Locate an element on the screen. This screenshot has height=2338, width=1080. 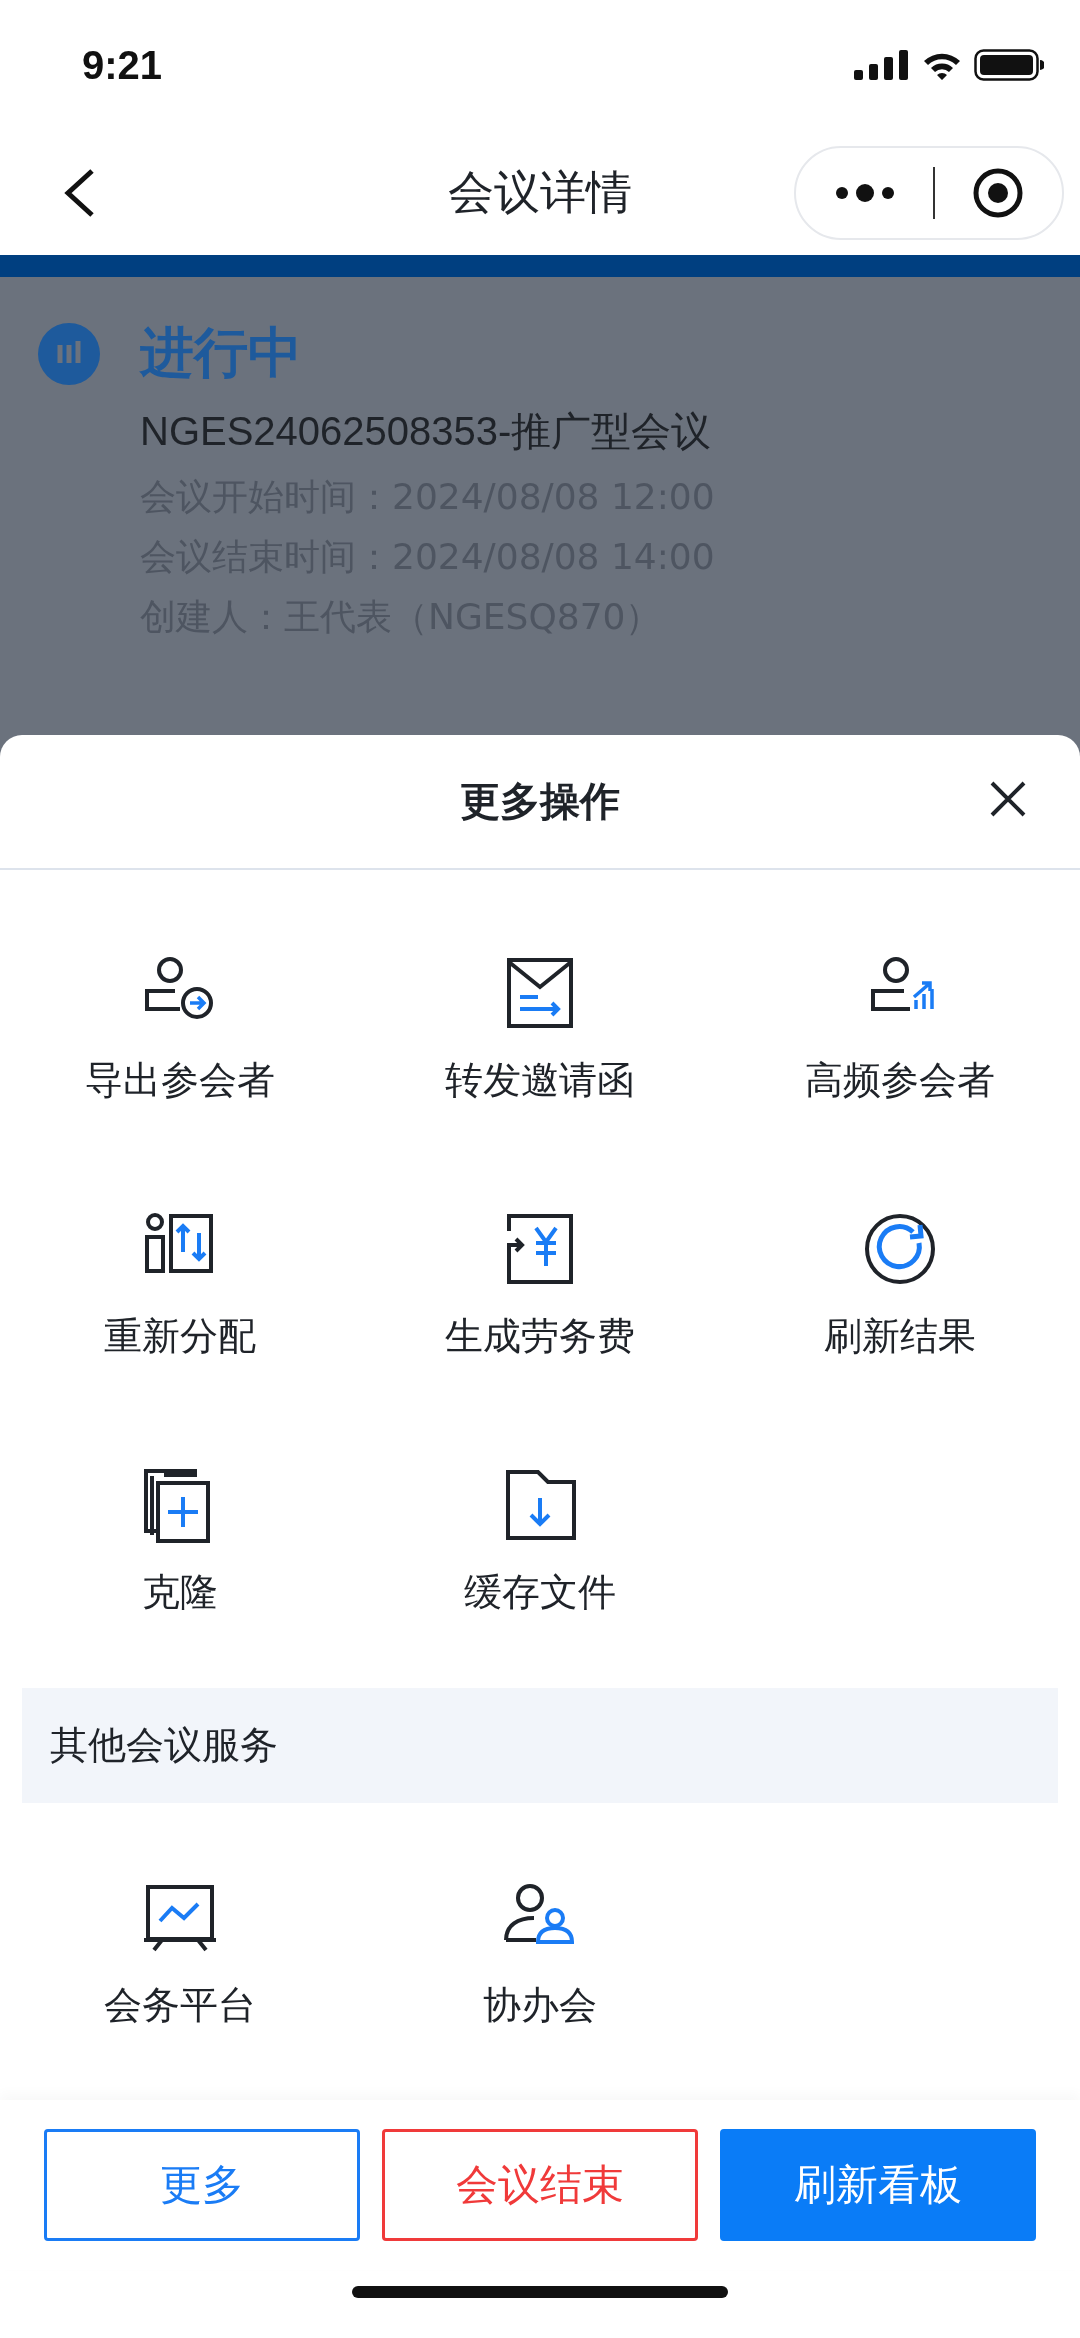
battery-icon is located at coordinates (1009, 65).